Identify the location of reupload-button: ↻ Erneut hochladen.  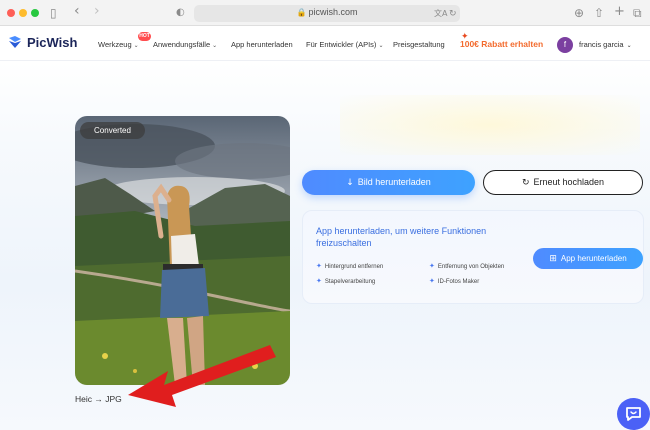
(563, 182).